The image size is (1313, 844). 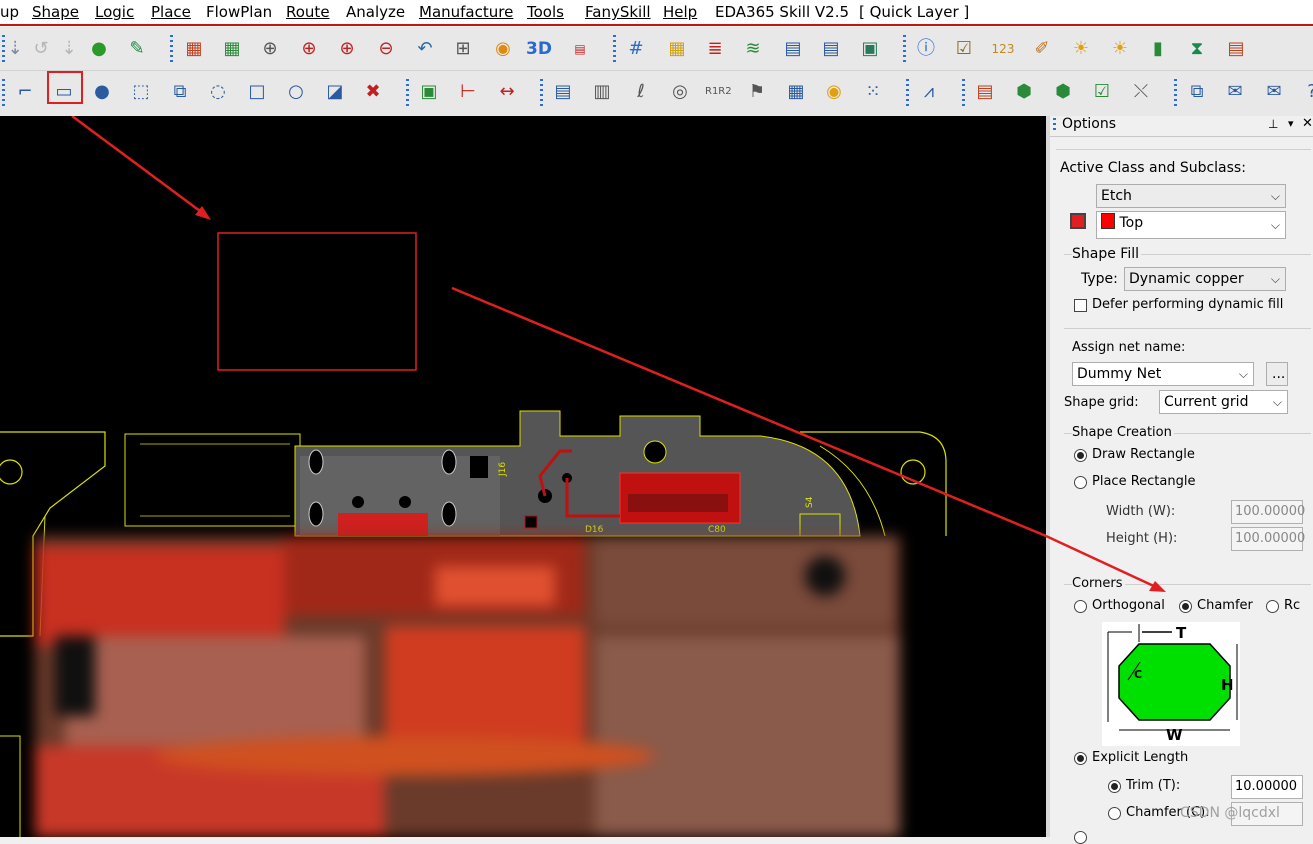 What do you see at coordinates (335, 92) in the screenshot?
I see `edit-shape-icon: ◪` at bounding box center [335, 92].